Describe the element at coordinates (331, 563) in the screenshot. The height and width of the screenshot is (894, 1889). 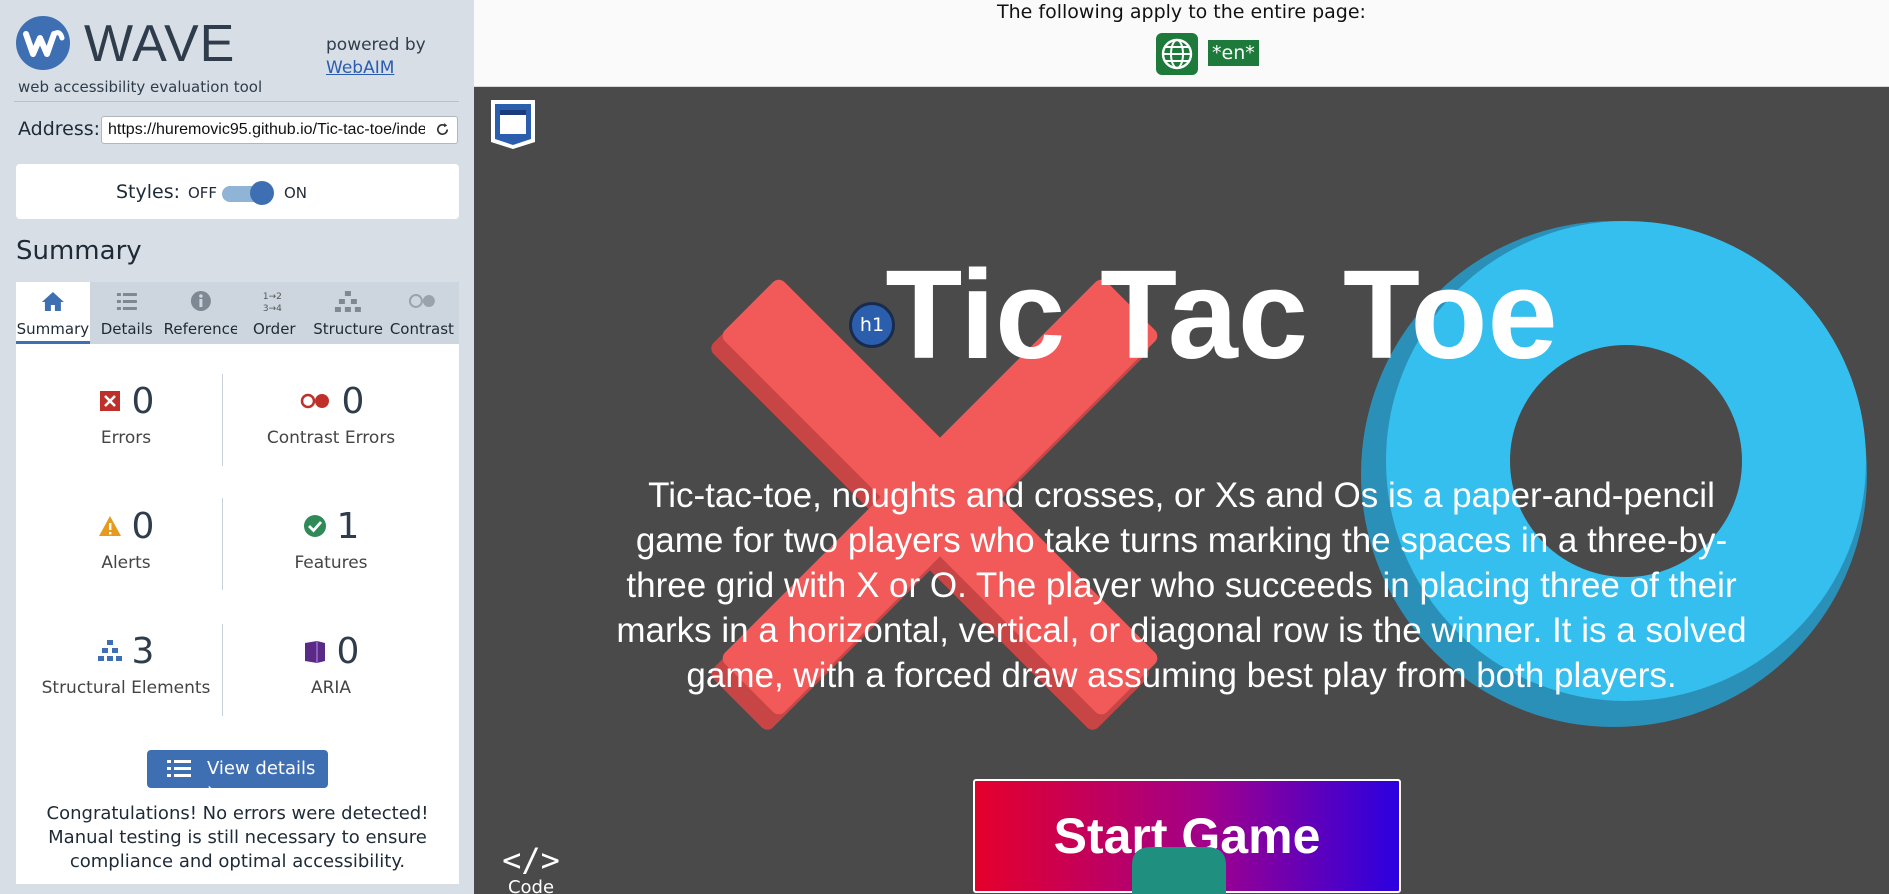
I see `features-label: Features` at that location.